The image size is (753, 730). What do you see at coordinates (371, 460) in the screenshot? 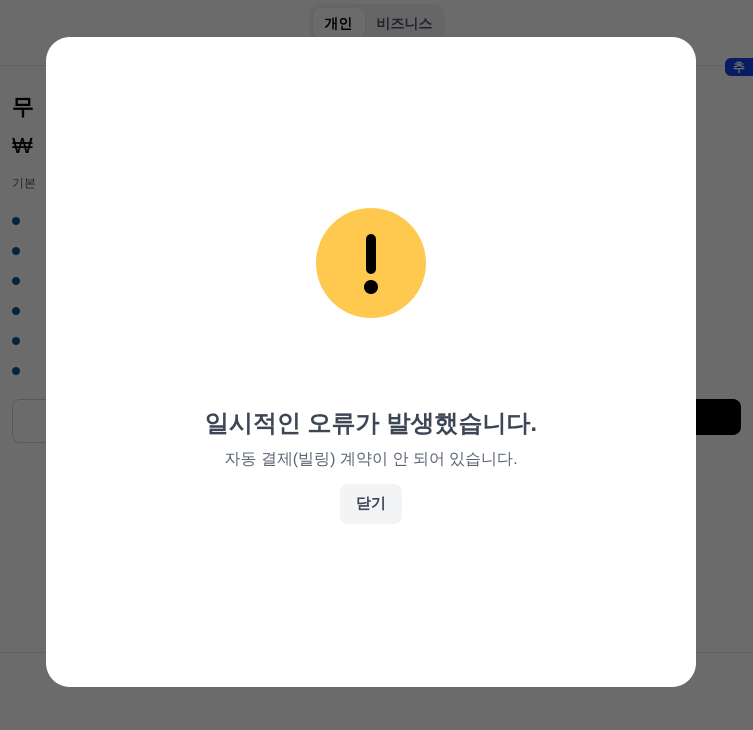
I see `dialog-message: 자동 결제(빌링) 계약이 안 되어 있습니다.` at bounding box center [371, 460].